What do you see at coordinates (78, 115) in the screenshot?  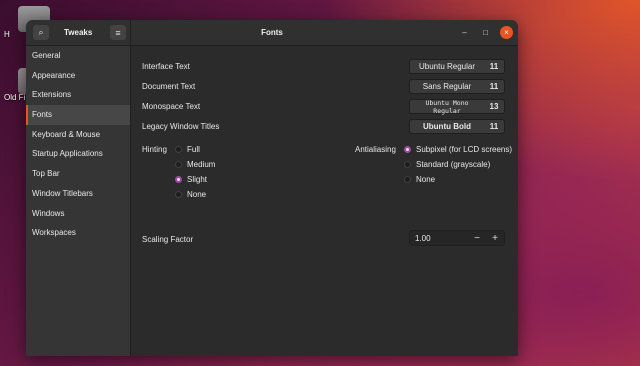 I see `sidebar-item-fonts: Fonts` at bounding box center [78, 115].